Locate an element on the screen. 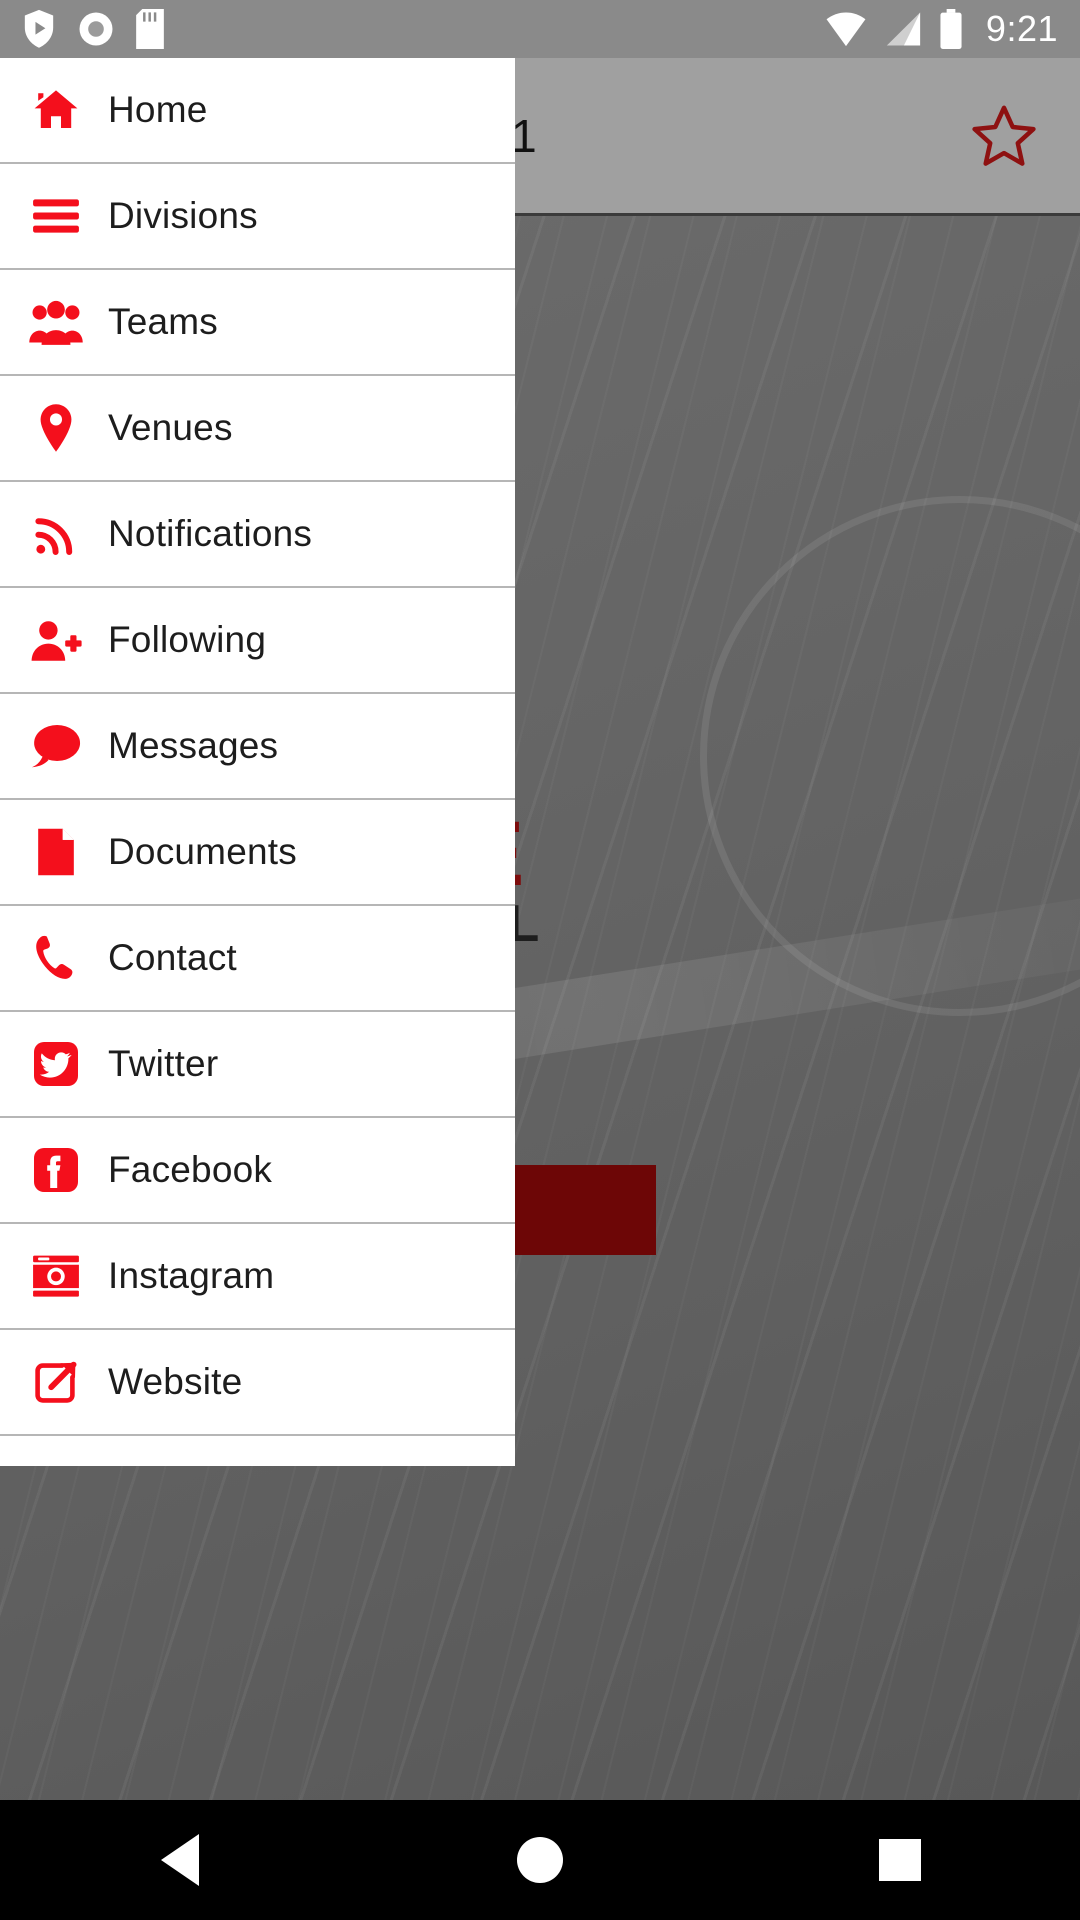 The image size is (1080, 1920). status-bar: 9:21 is located at coordinates (540, 29).